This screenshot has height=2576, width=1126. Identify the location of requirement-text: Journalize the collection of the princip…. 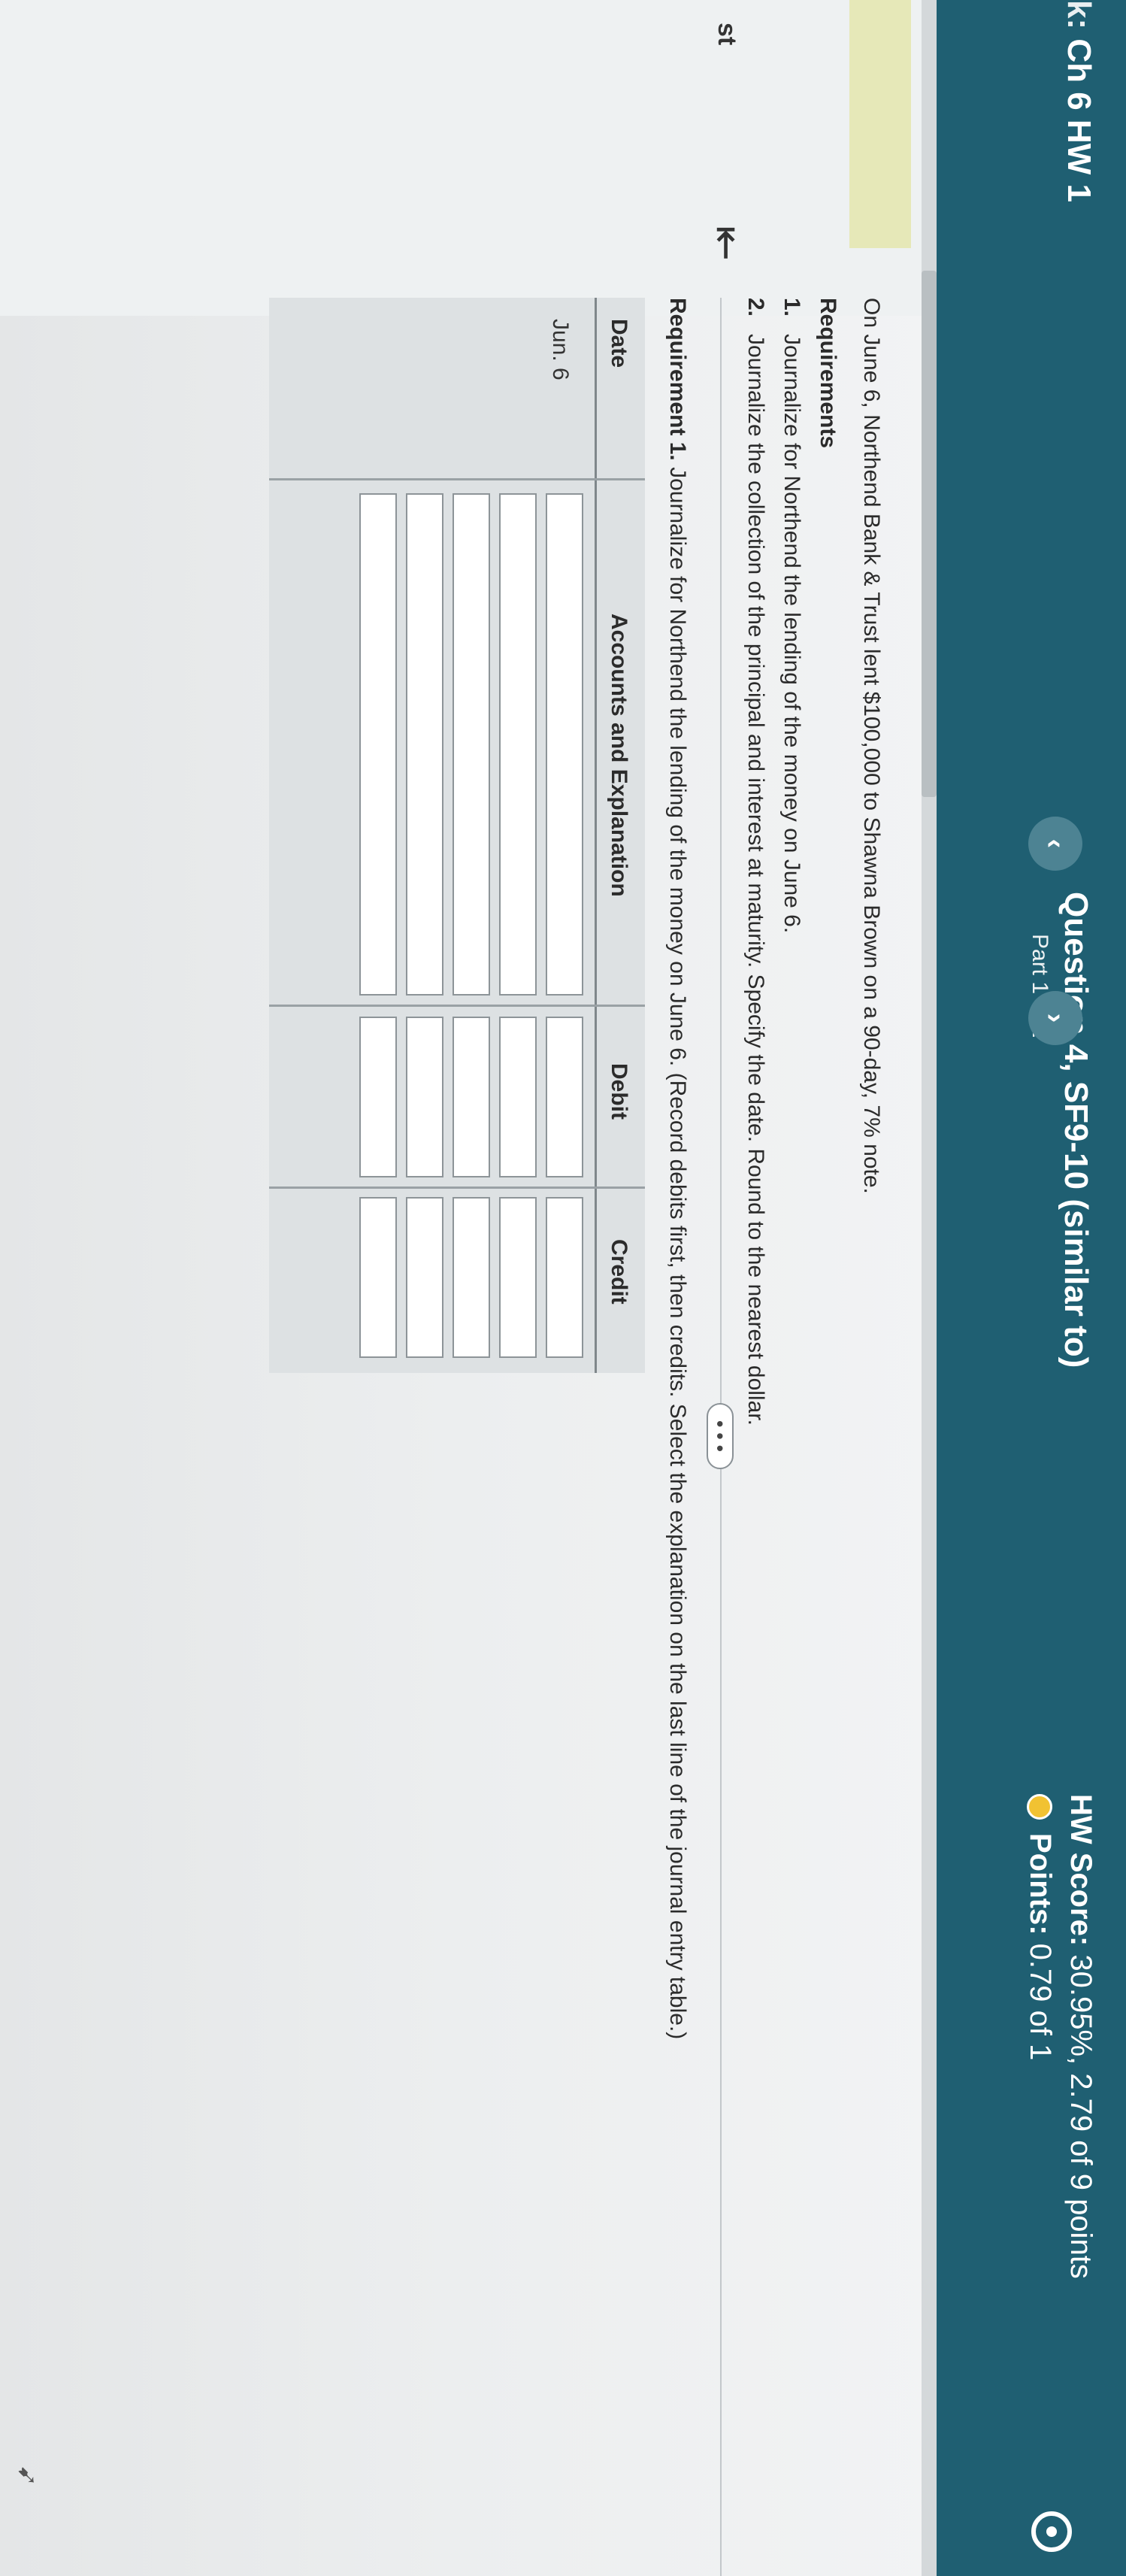
(756, 880).